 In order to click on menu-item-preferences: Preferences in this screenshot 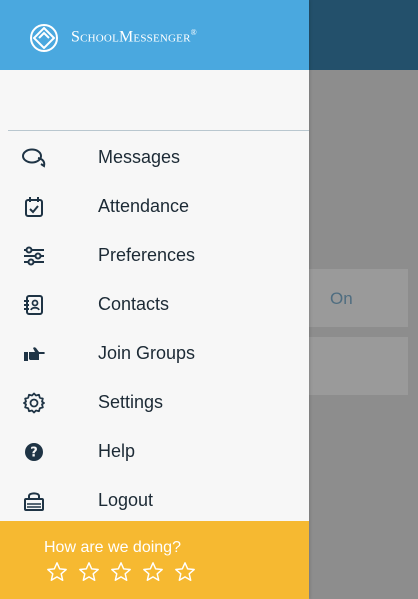, I will do `click(154, 256)`.